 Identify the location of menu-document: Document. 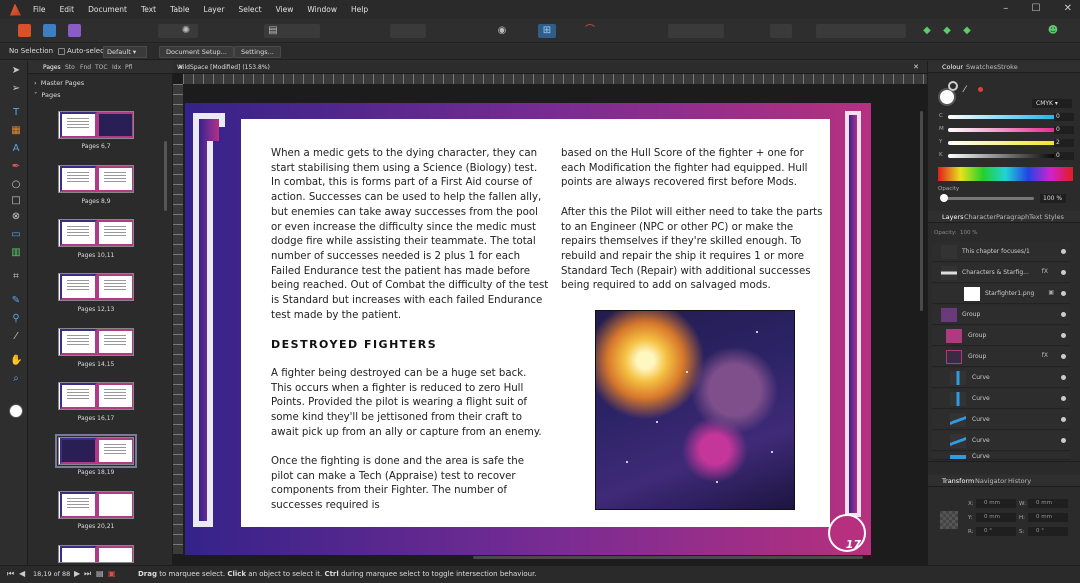
(107, 9).